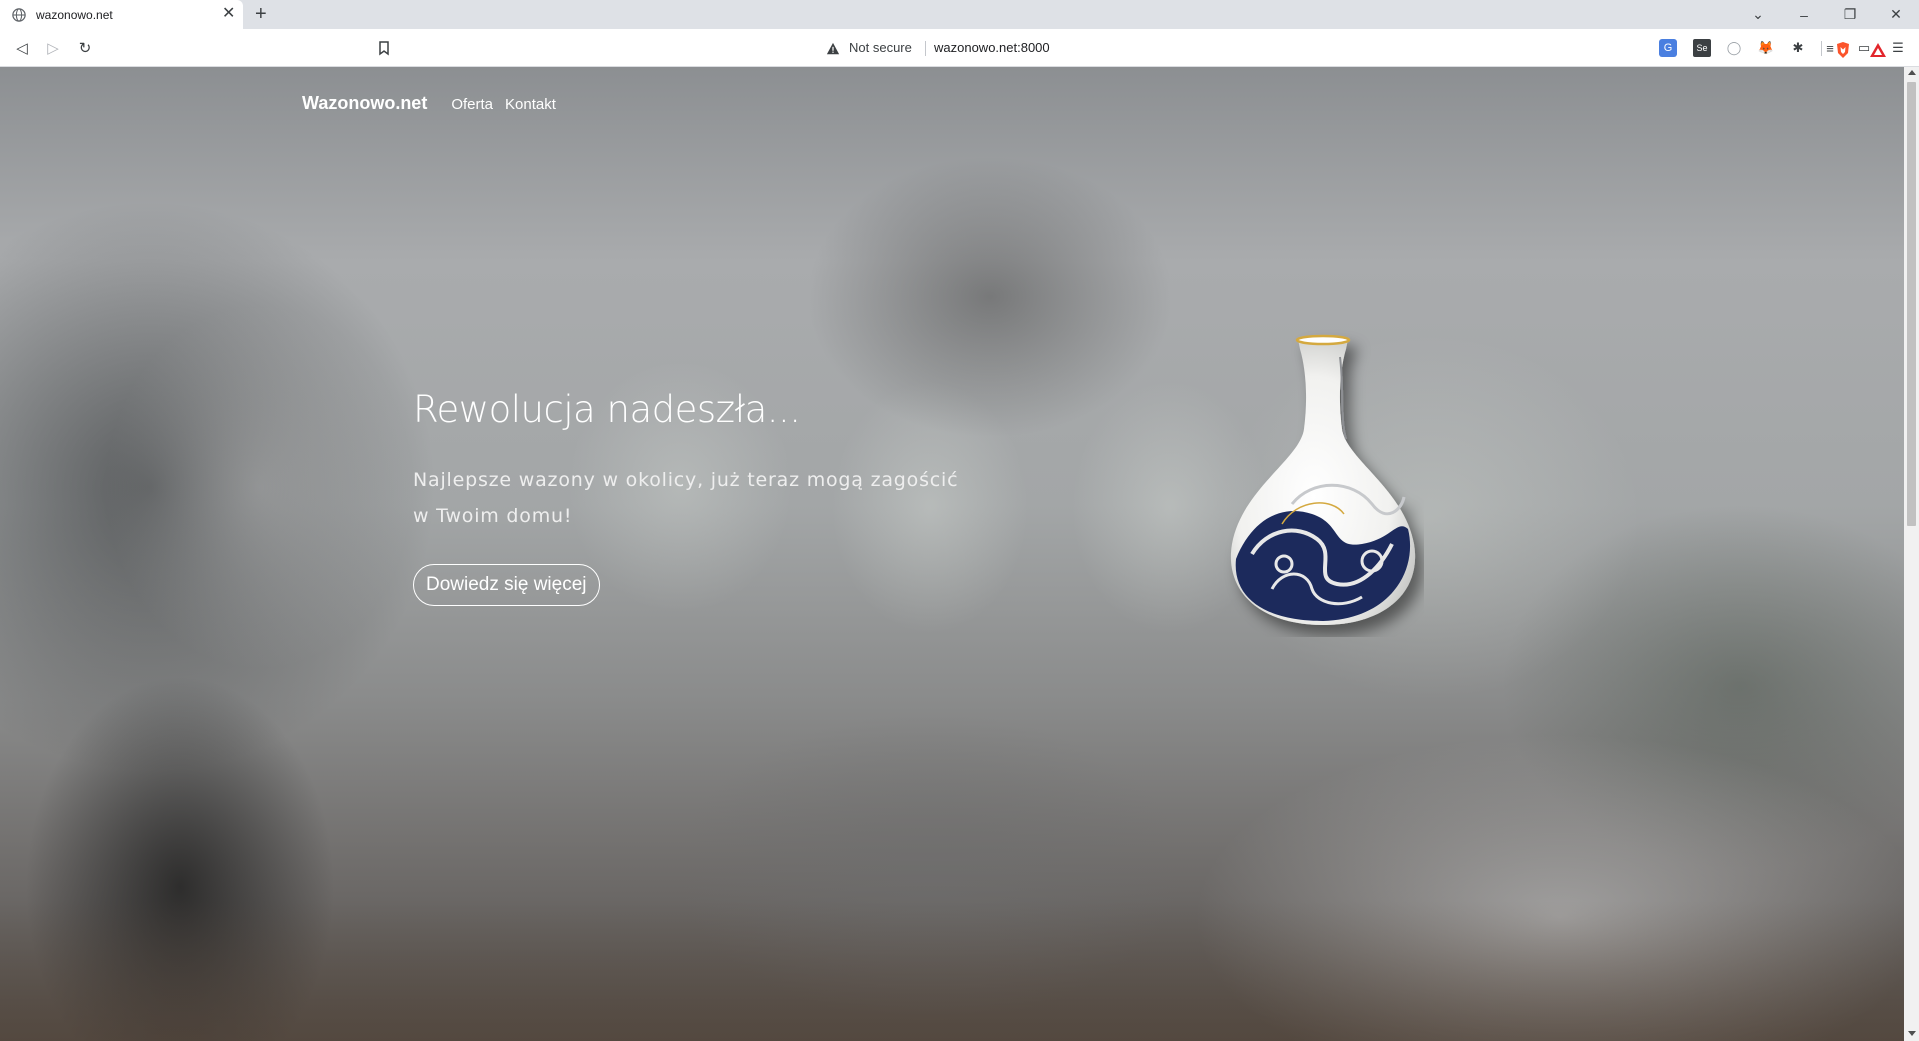  What do you see at coordinates (1668, 48) in the screenshot?
I see `translate-extension-icon: G` at bounding box center [1668, 48].